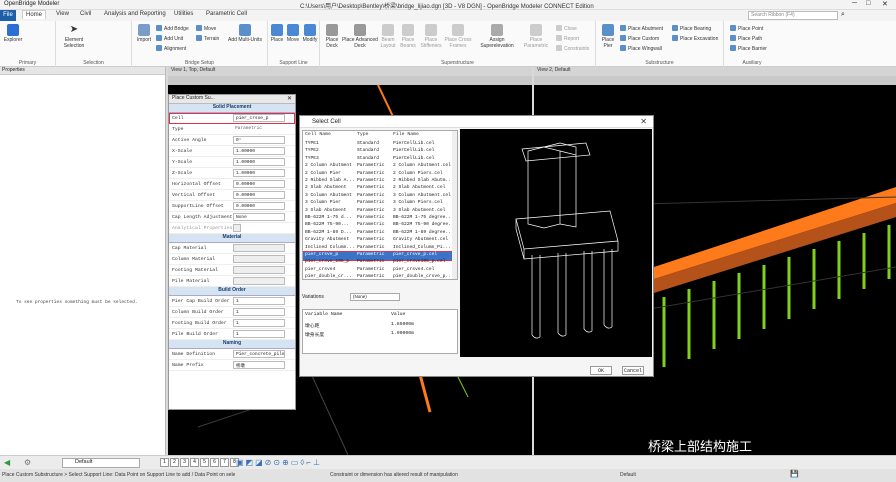  What do you see at coordinates (226, 14) in the screenshot?
I see `tab-parametric-cell: Parametric Cell` at bounding box center [226, 14].